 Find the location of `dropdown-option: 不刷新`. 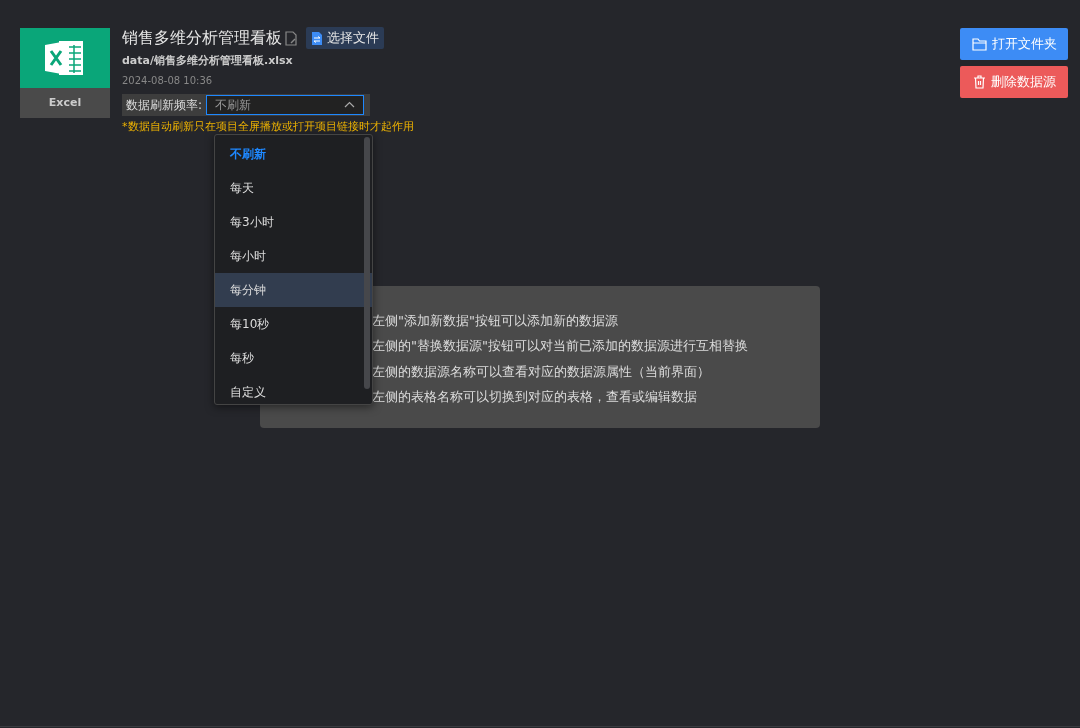

dropdown-option: 不刷新 is located at coordinates (289, 154).